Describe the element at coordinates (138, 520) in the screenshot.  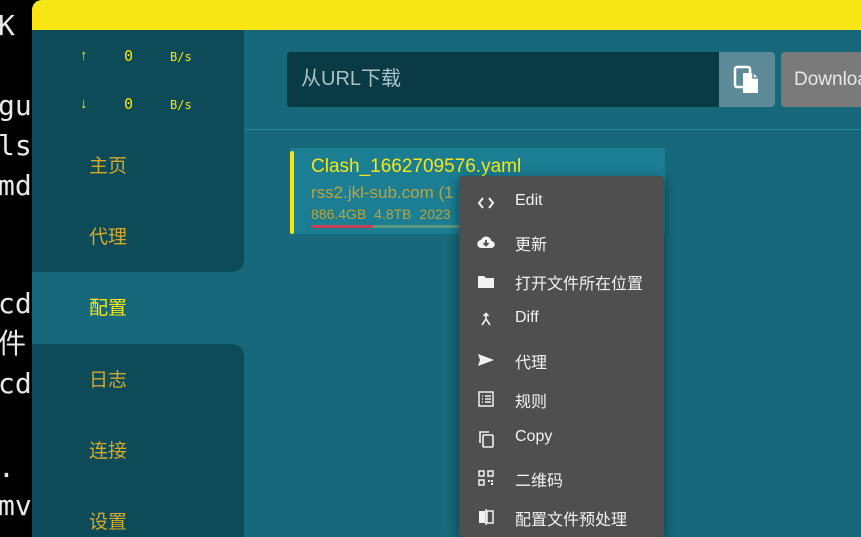
I see `nav-item-settings: 设置` at that location.